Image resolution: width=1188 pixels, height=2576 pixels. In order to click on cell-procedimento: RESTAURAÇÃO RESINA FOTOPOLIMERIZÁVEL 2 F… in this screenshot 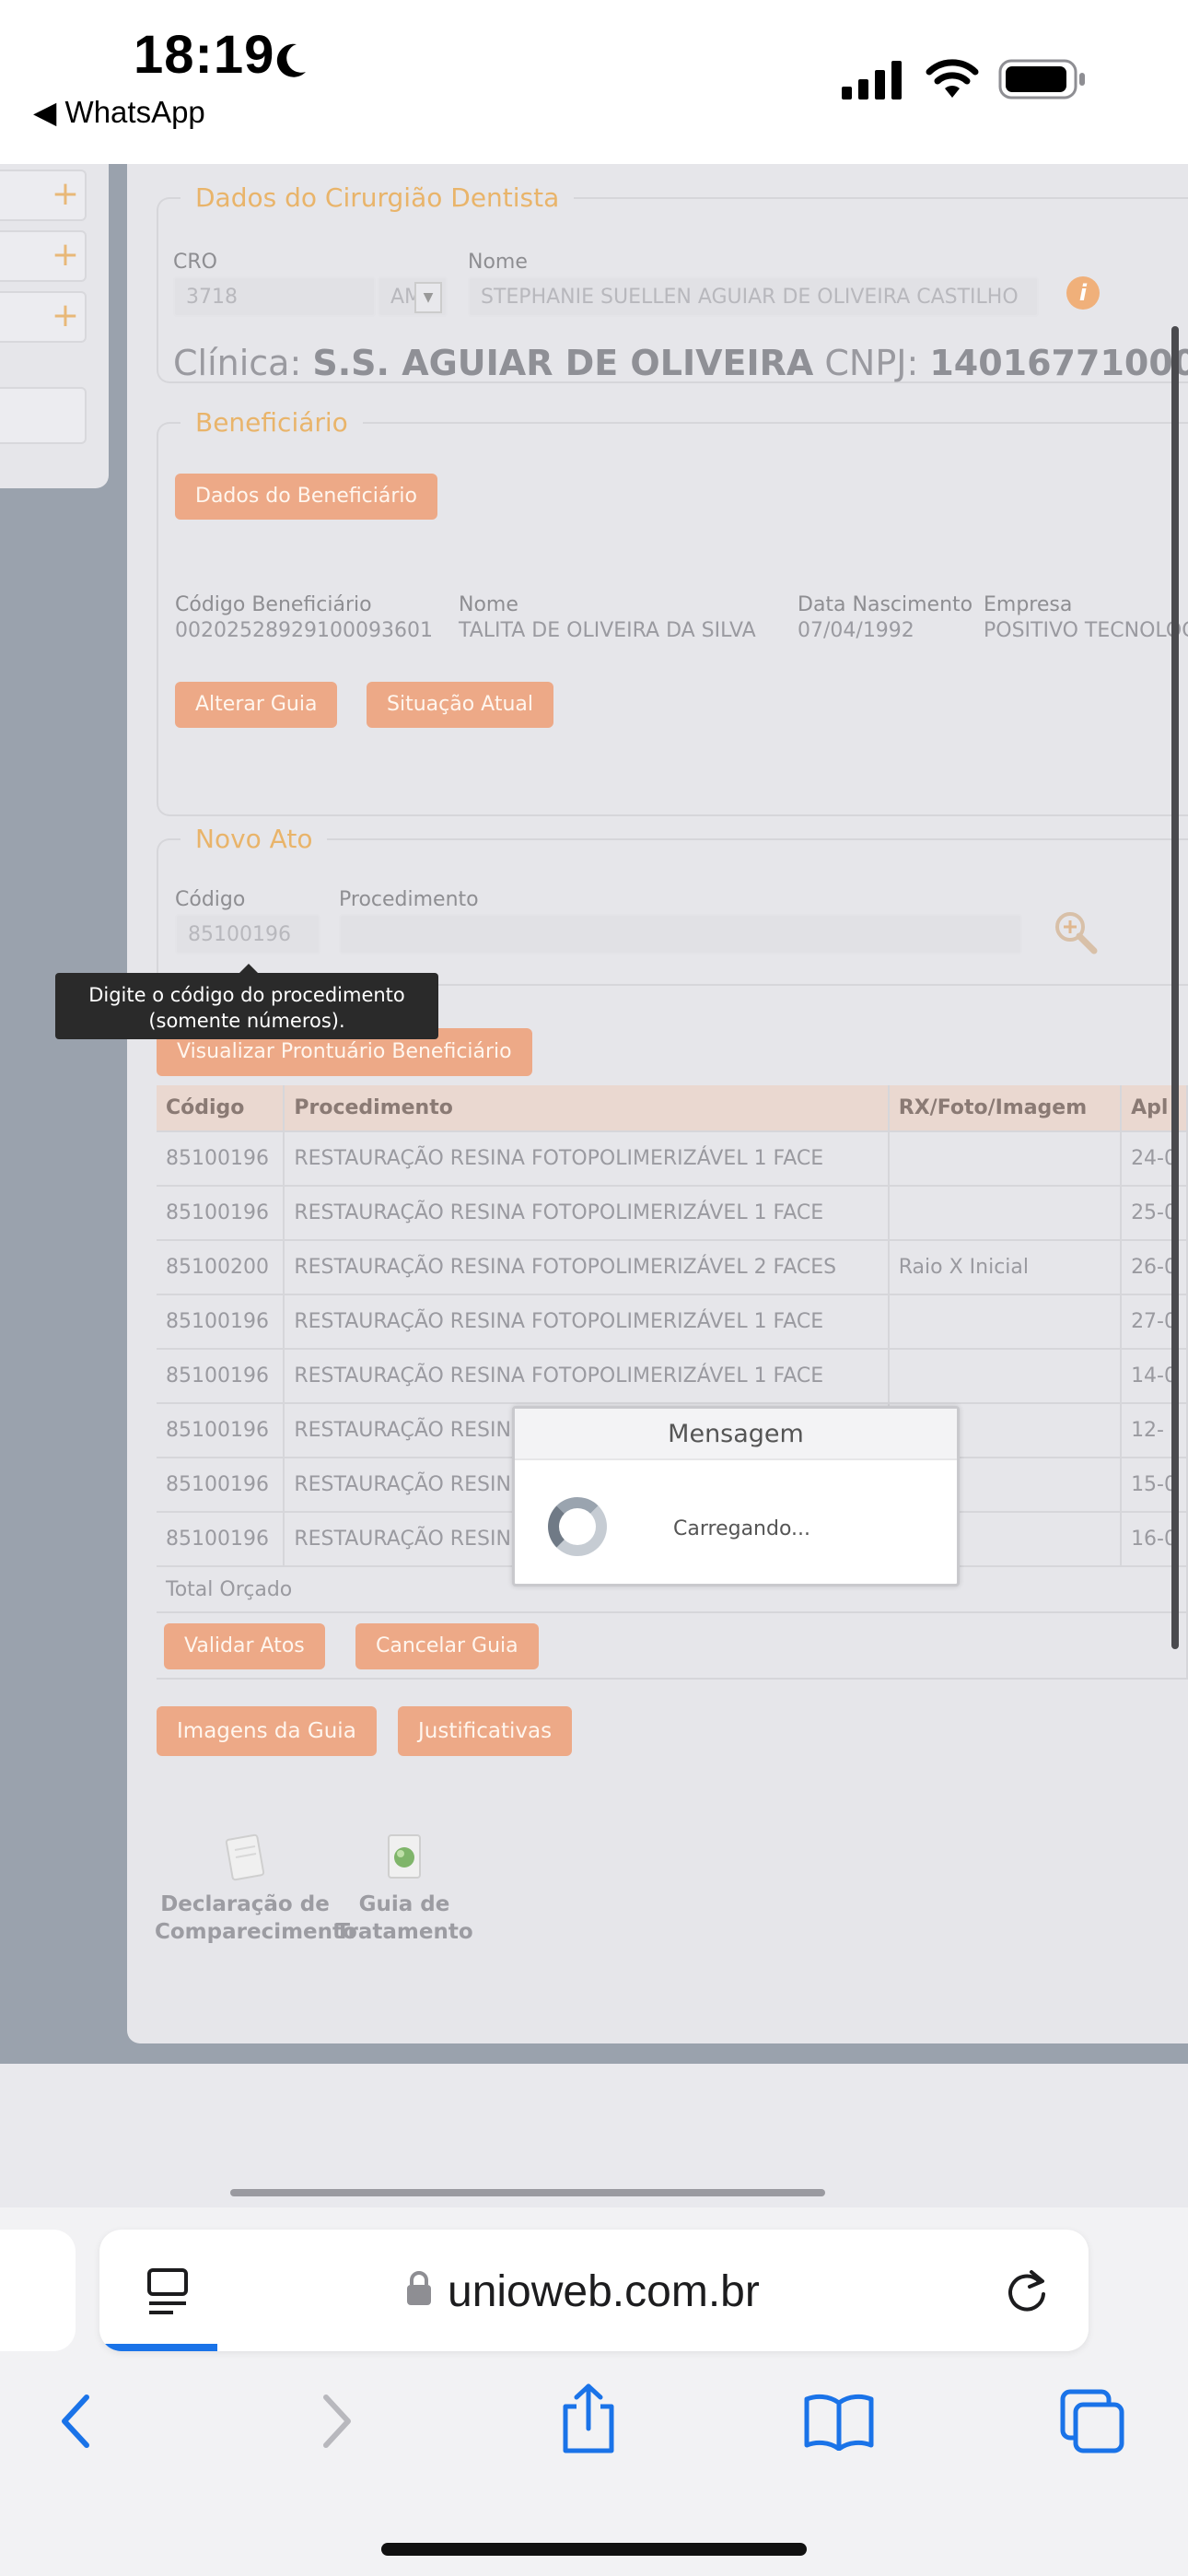, I will do `click(587, 1267)`.